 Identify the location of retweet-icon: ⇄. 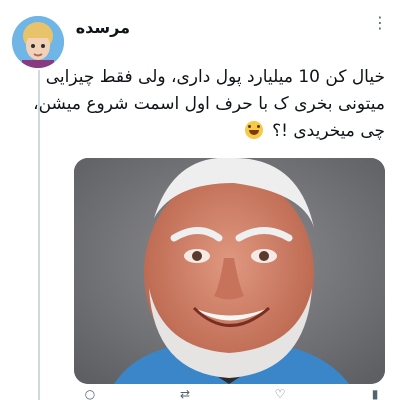
(185, 394).